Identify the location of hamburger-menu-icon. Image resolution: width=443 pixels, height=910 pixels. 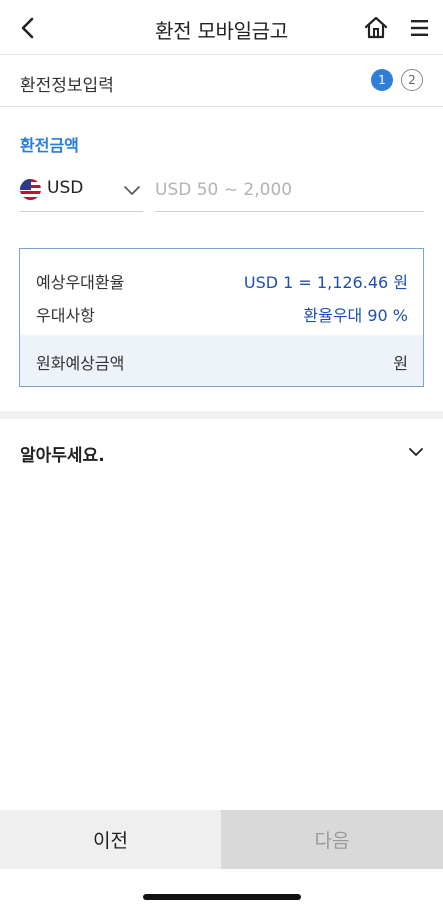
(419, 28).